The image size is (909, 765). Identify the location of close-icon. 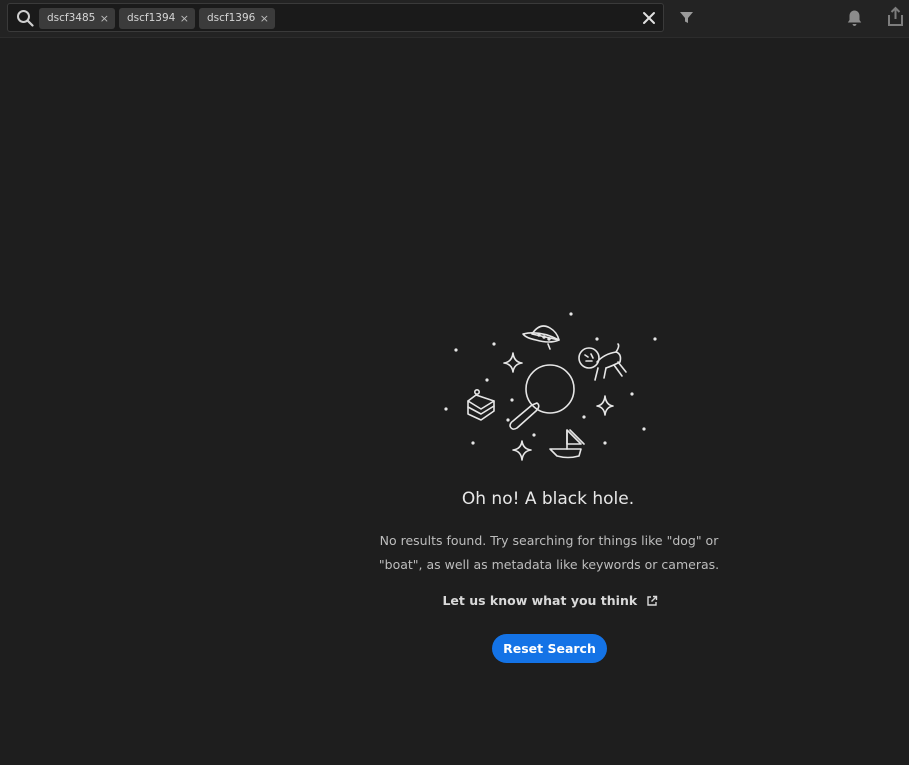
(649, 18).